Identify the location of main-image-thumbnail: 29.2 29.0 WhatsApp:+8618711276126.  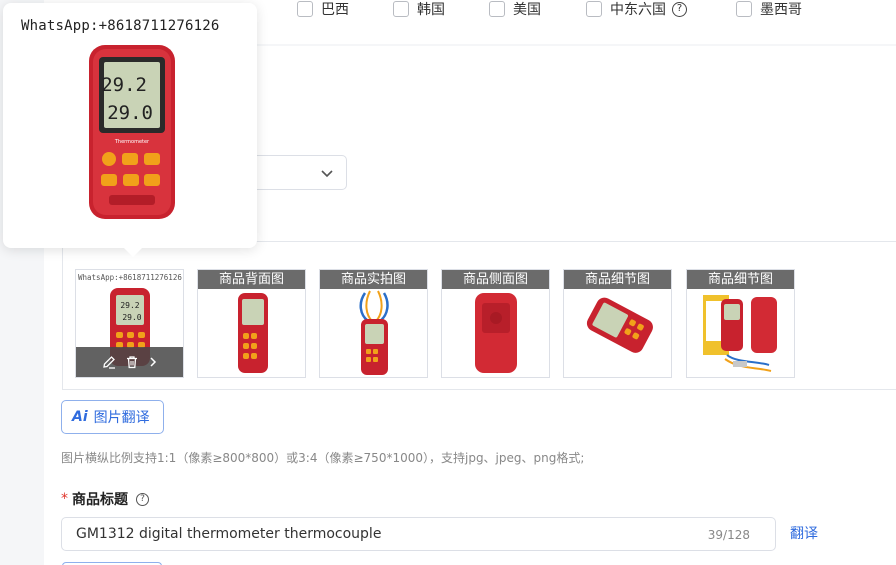
(129, 323).